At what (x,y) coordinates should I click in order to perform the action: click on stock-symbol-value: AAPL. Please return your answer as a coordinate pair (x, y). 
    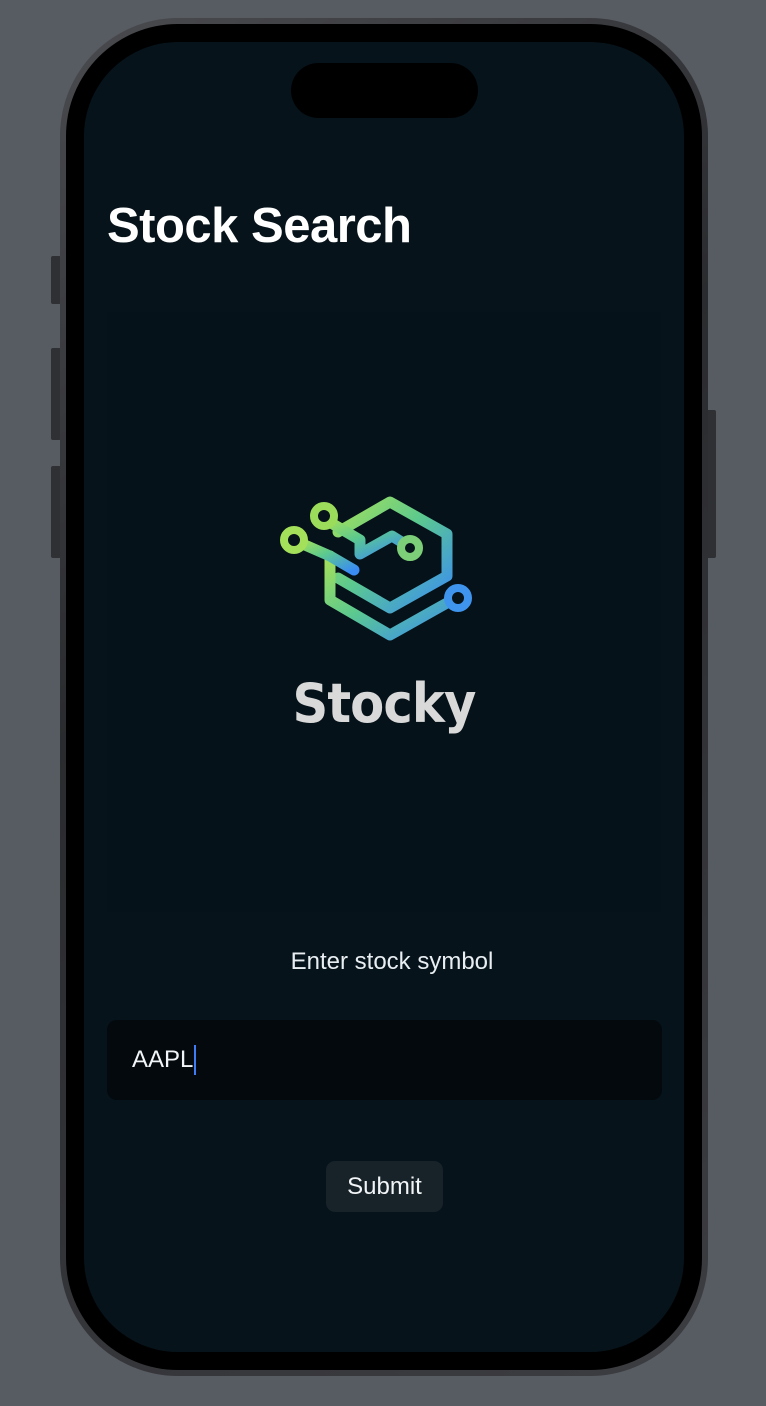
    Looking at the image, I should click on (163, 1059).